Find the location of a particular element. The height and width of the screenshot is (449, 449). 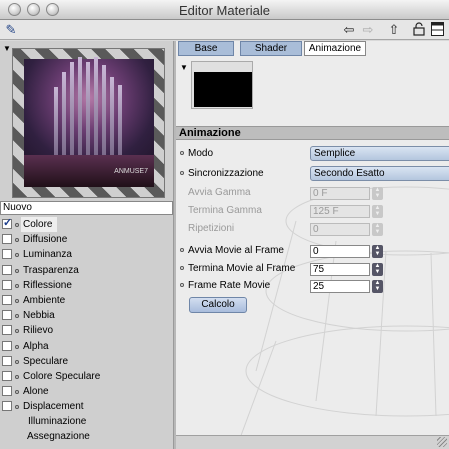

channel-item: Colore Speculare is located at coordinates (86, 376).